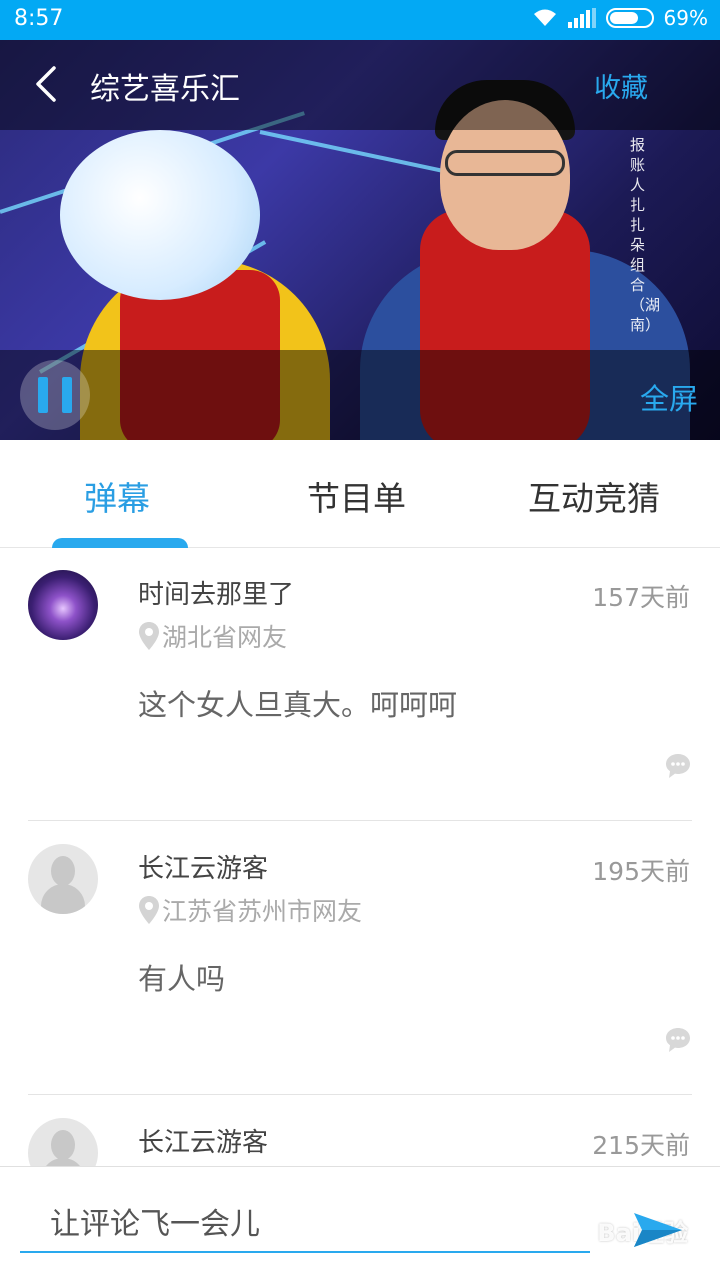 The width and height of the screenshot is (720, 1280). I want to click on signal-icon, so click(581, 18).